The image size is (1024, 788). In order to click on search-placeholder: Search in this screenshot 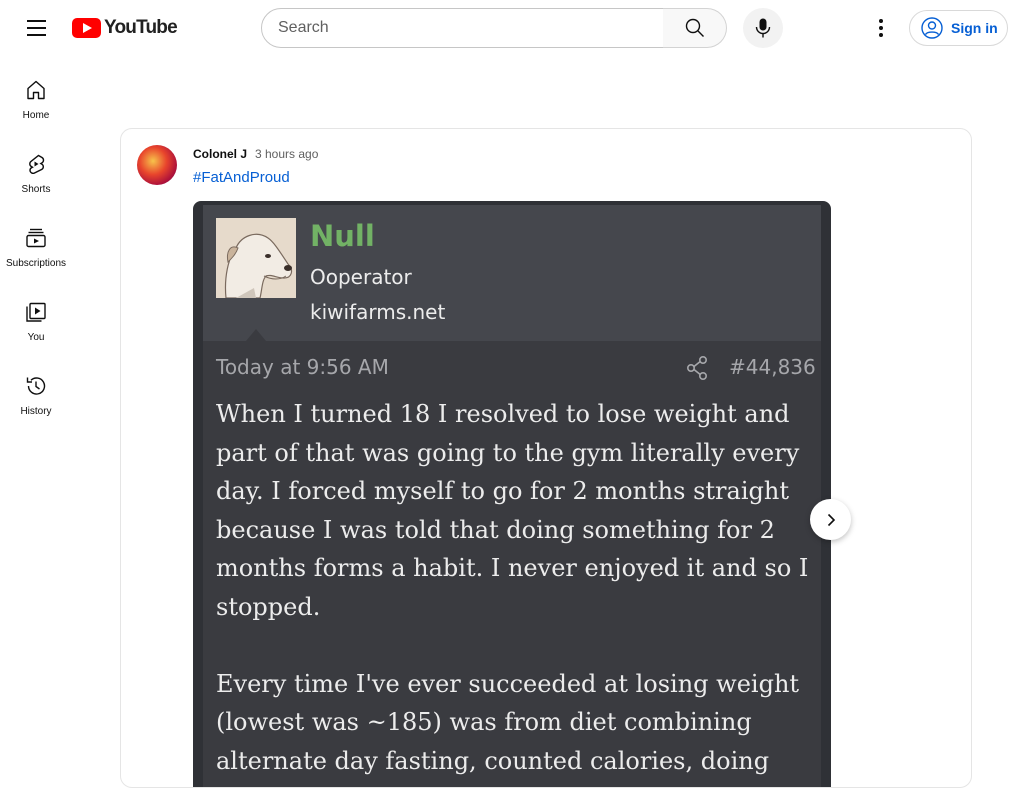, I will do `click(303, 27)`.